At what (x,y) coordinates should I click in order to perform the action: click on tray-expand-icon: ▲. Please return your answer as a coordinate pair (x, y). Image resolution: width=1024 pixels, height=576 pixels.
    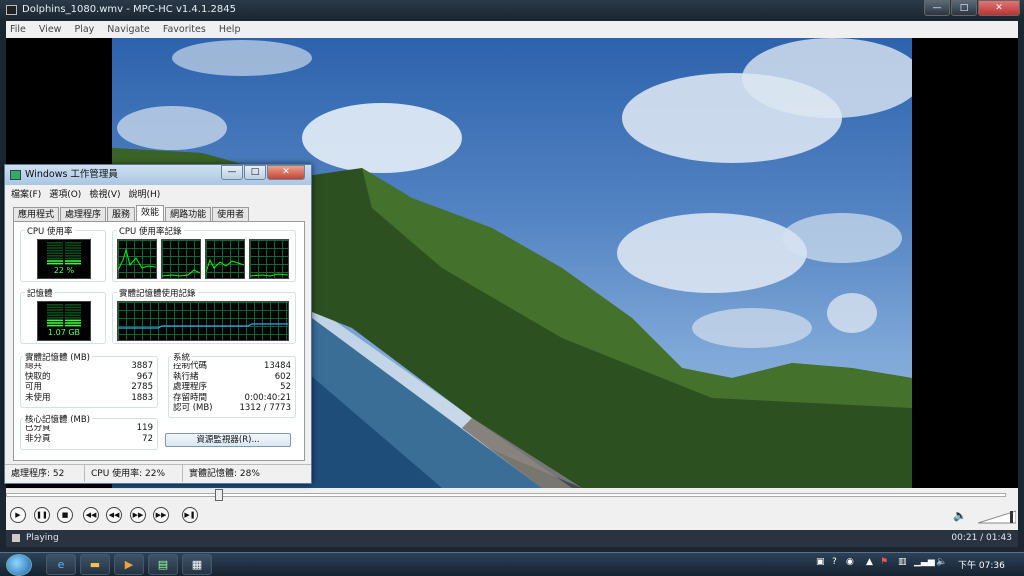
    Looking at the image, I should click on (869, 562).